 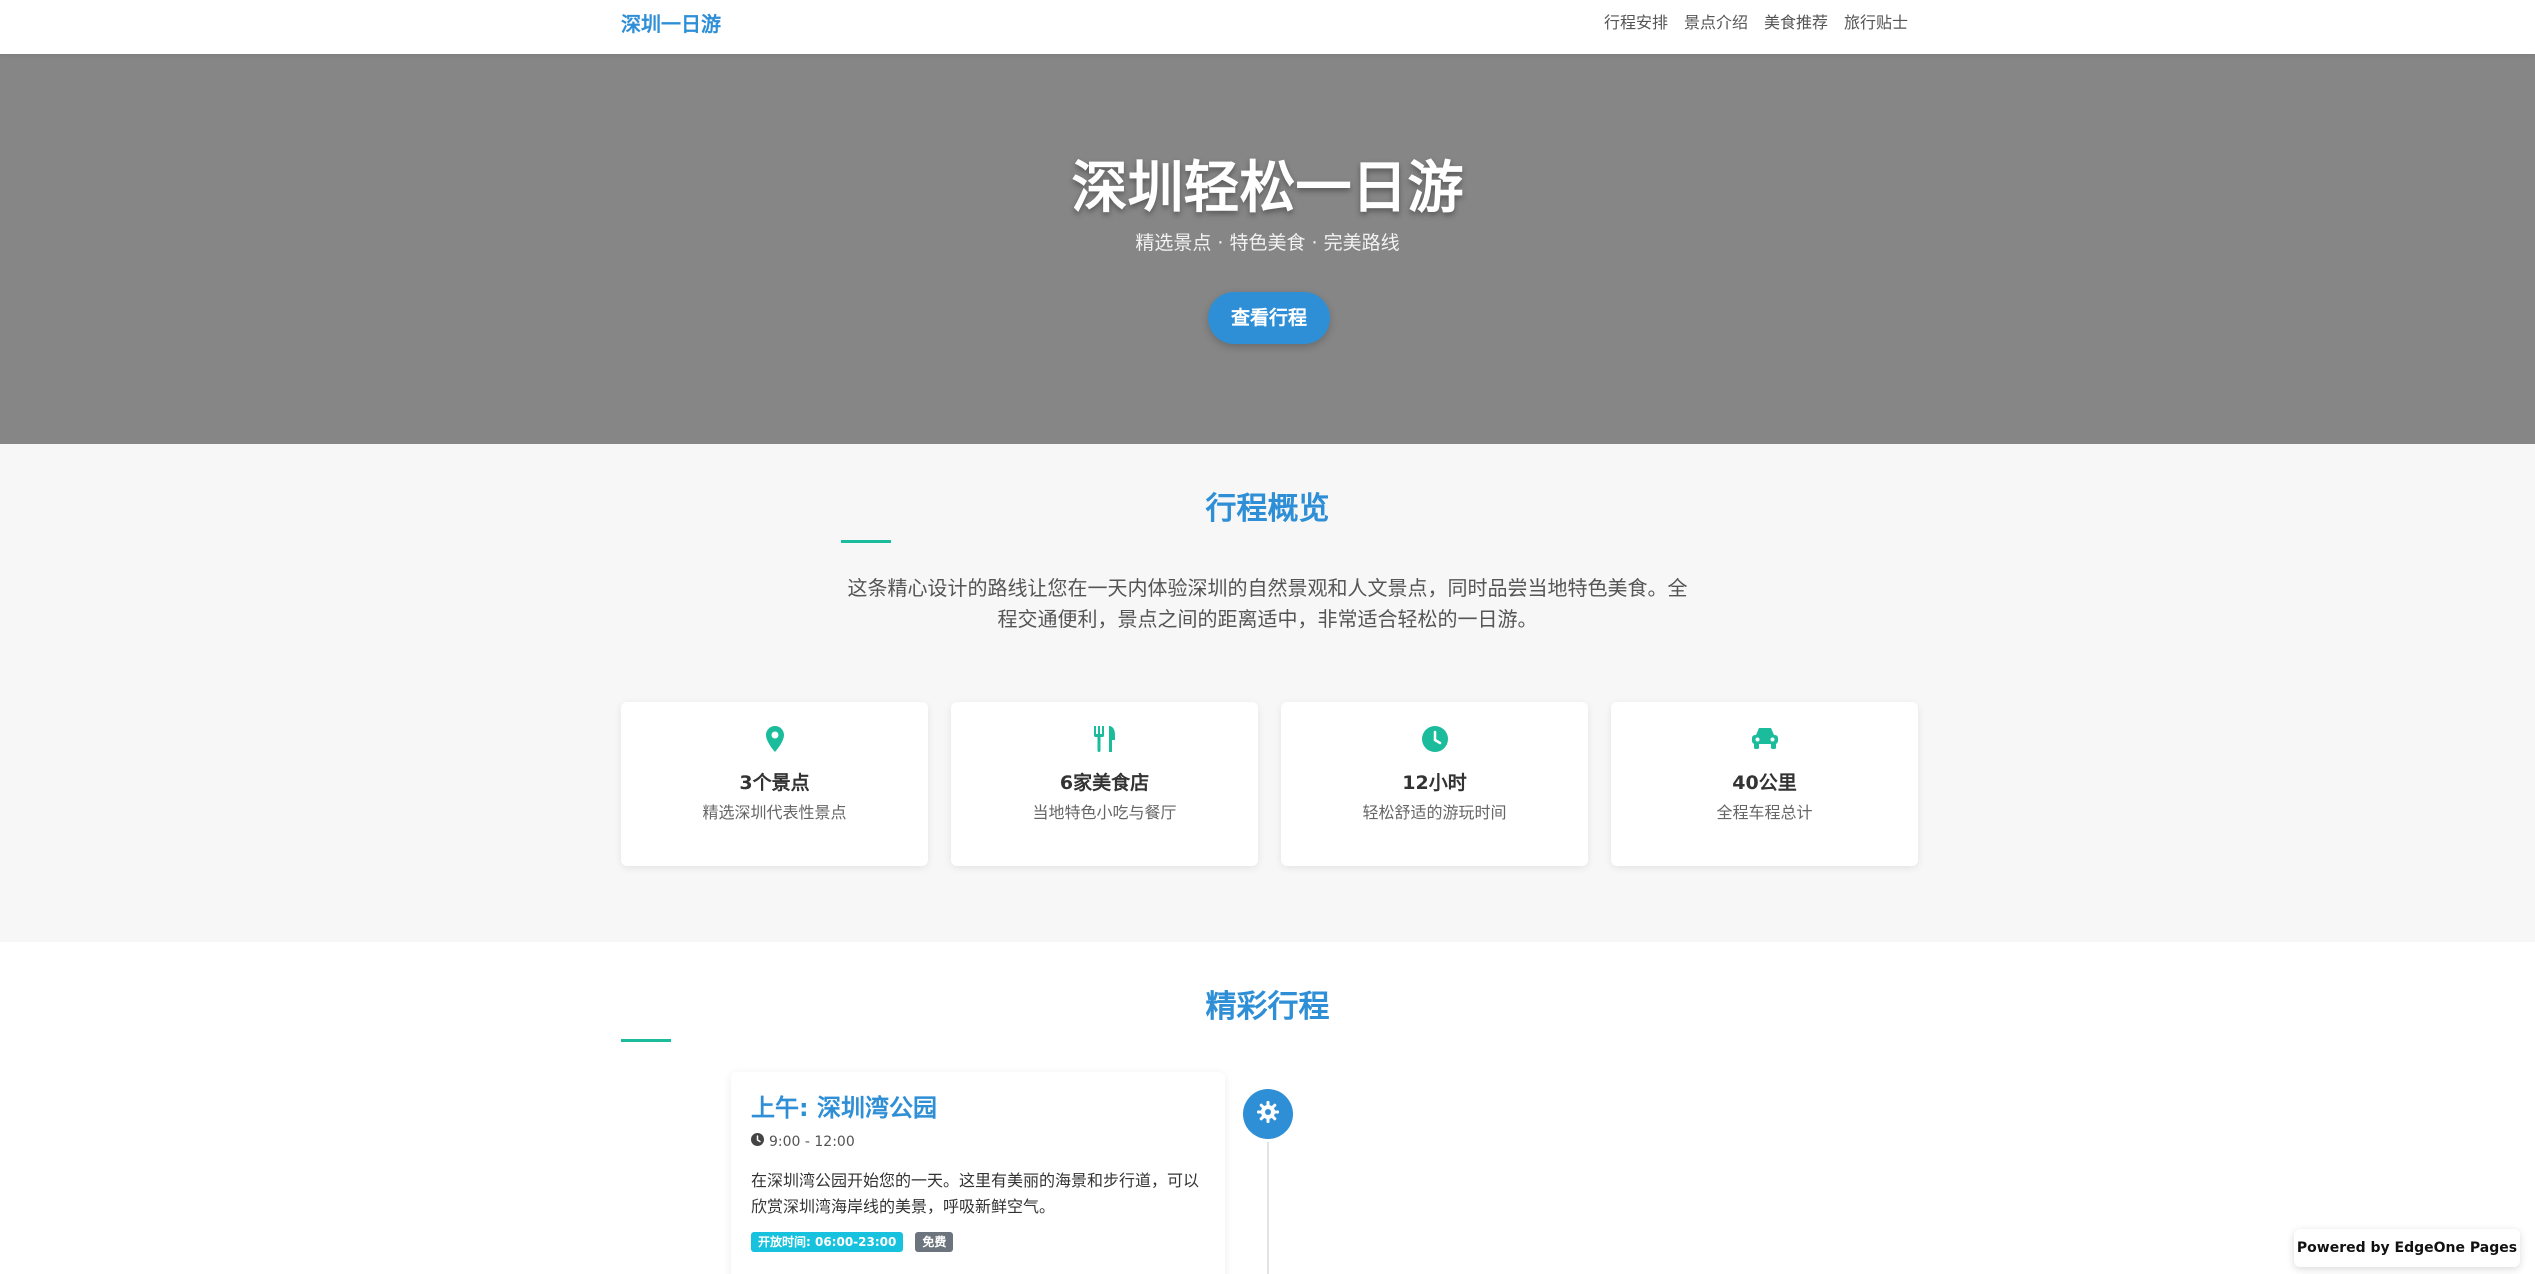 What do you see at coordinates (671, 24) in the screenshot?
I see `brand-logo-link: 深圳一日游` at bounding box center [671, 24].